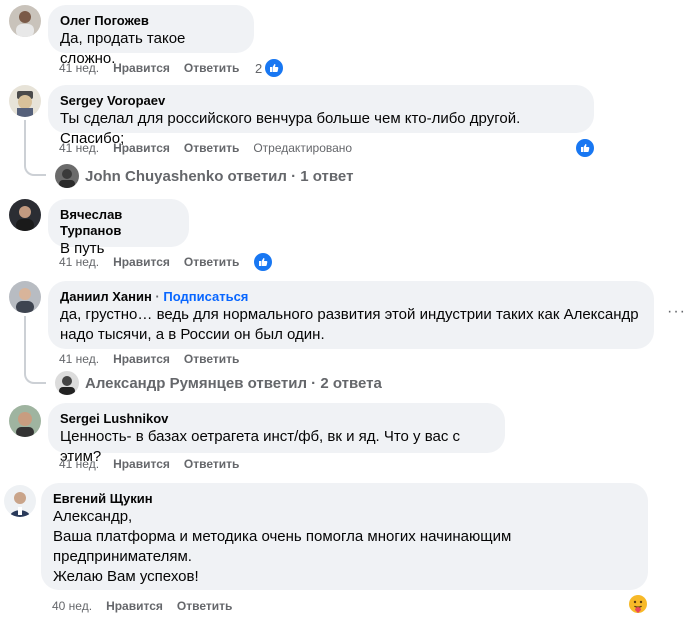 The height and width of the screenshot is (628, 695). What do you see at coordinates (151, 36) in the screenshot?
I see `comment-bubble: Олег Погожев Да, продать такое сложно.` at bounding box center [151, 36].